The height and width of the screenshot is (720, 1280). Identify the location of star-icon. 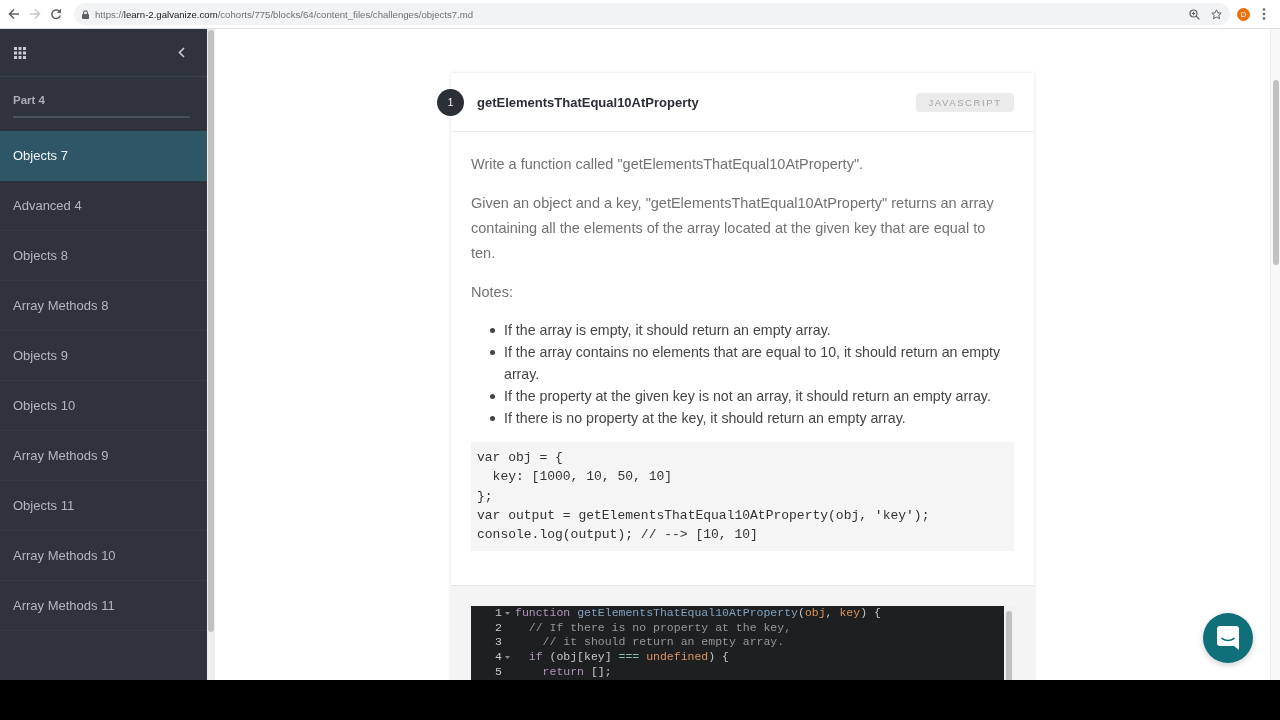
(1216, 14).